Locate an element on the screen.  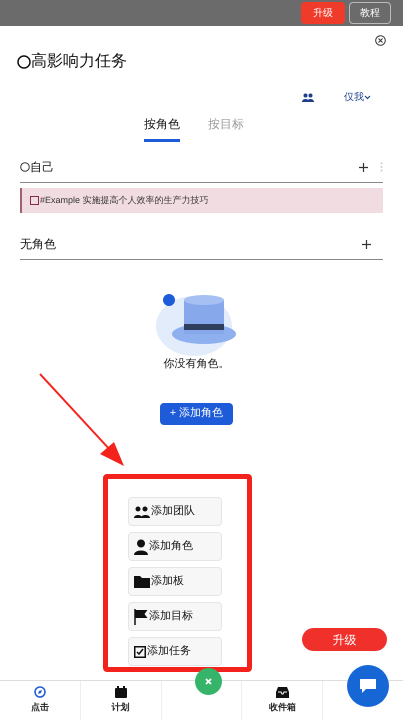
calendar-icon is located at coordinates (120, 692).